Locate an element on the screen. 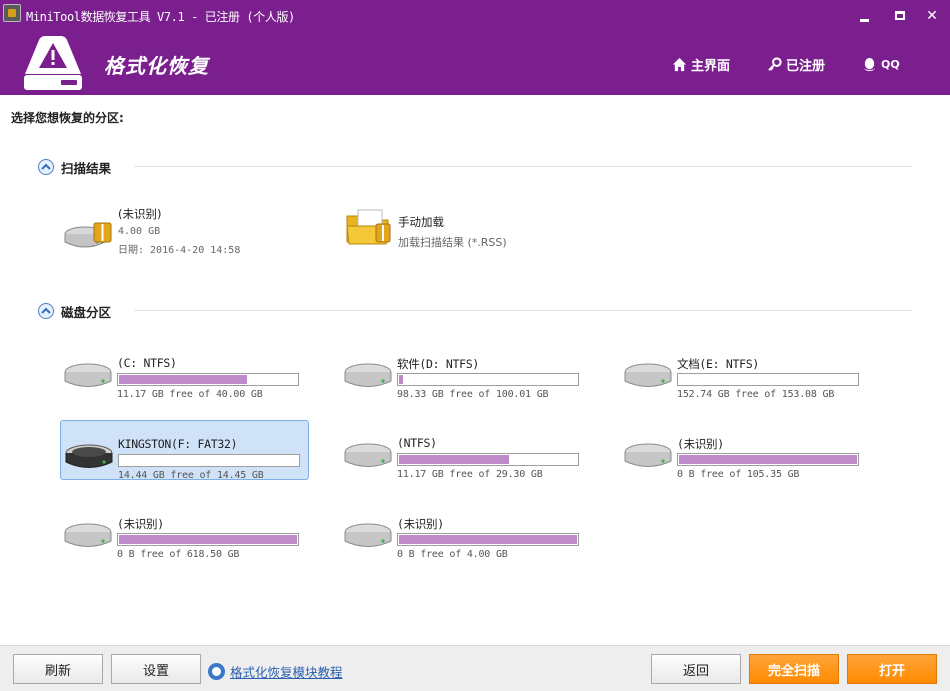  app-logo-icon is located at coordinates (12, 13).